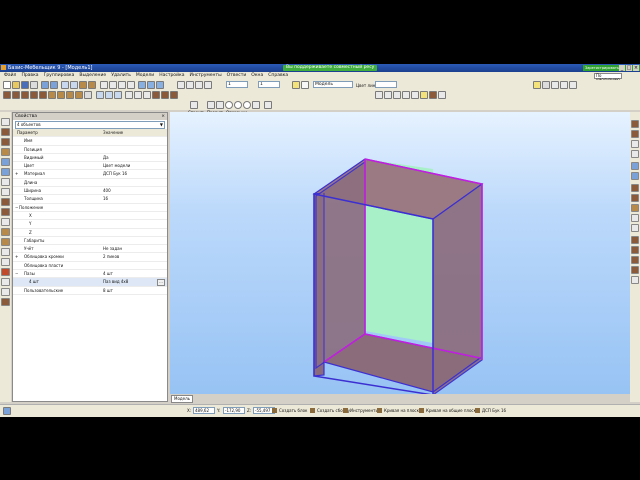 This screenshot has width=640, height=480. Describe the element at coordinates (361, 410) in the screenshot. I see `tools-button: Инструменты` at that location.